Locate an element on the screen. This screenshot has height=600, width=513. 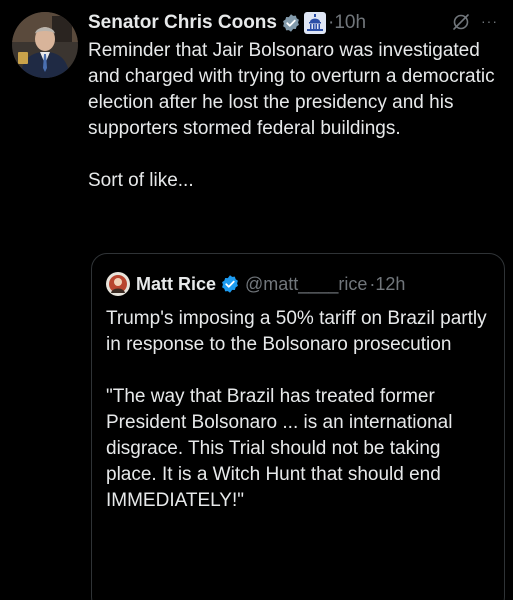
quoted-tweet-header: Matt Rice @matt____rice · 12h is located at coordinates (255, 284).